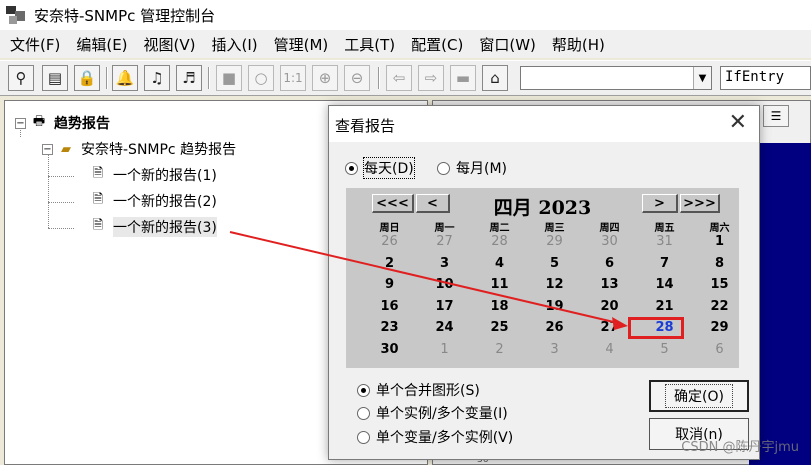 This screenshot has height=465, width=811. What do you see at coordinates (719, 263) in the screenshot?
I see `calendar-day: 8` at bounding box center [719, 263].